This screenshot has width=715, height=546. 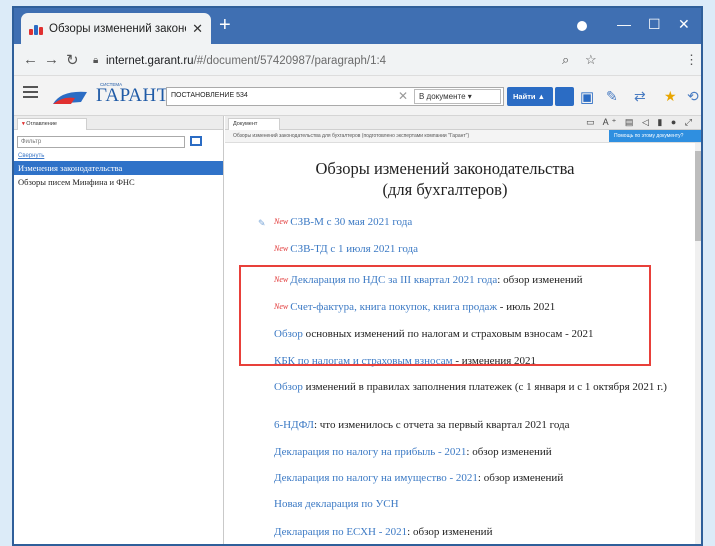 I want to click on tab-contents-label: Оглавление, so click(x=41, y=124).